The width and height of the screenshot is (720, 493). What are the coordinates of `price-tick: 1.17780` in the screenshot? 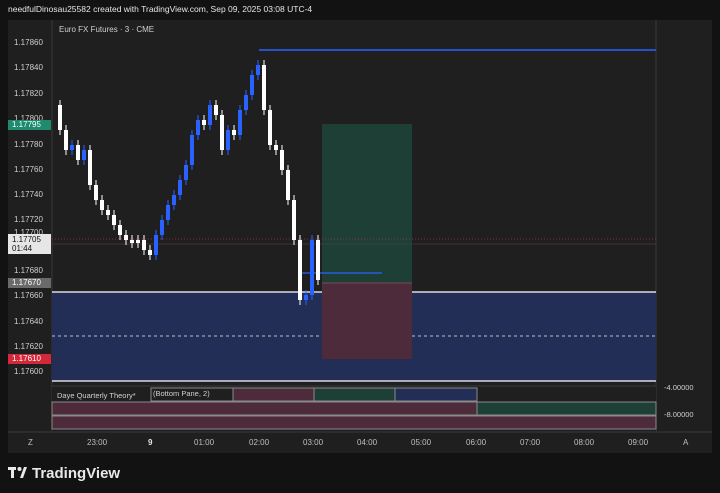 It's located at (28, 144).